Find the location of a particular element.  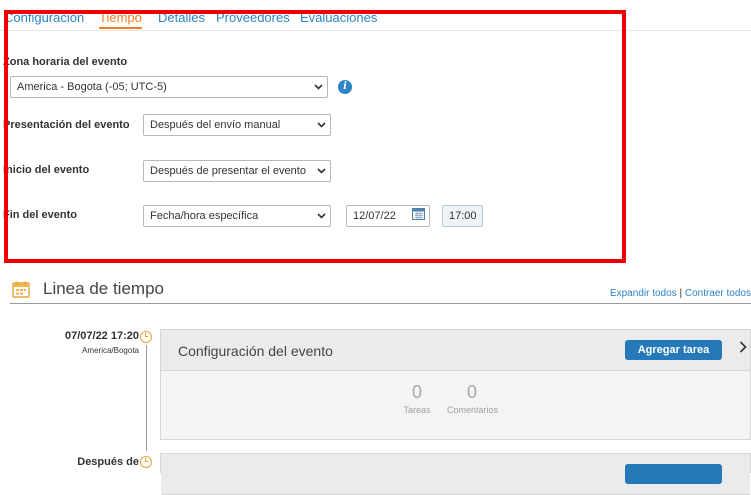

entry-timezone: America/Bogota is located at coordinates (110, 350).